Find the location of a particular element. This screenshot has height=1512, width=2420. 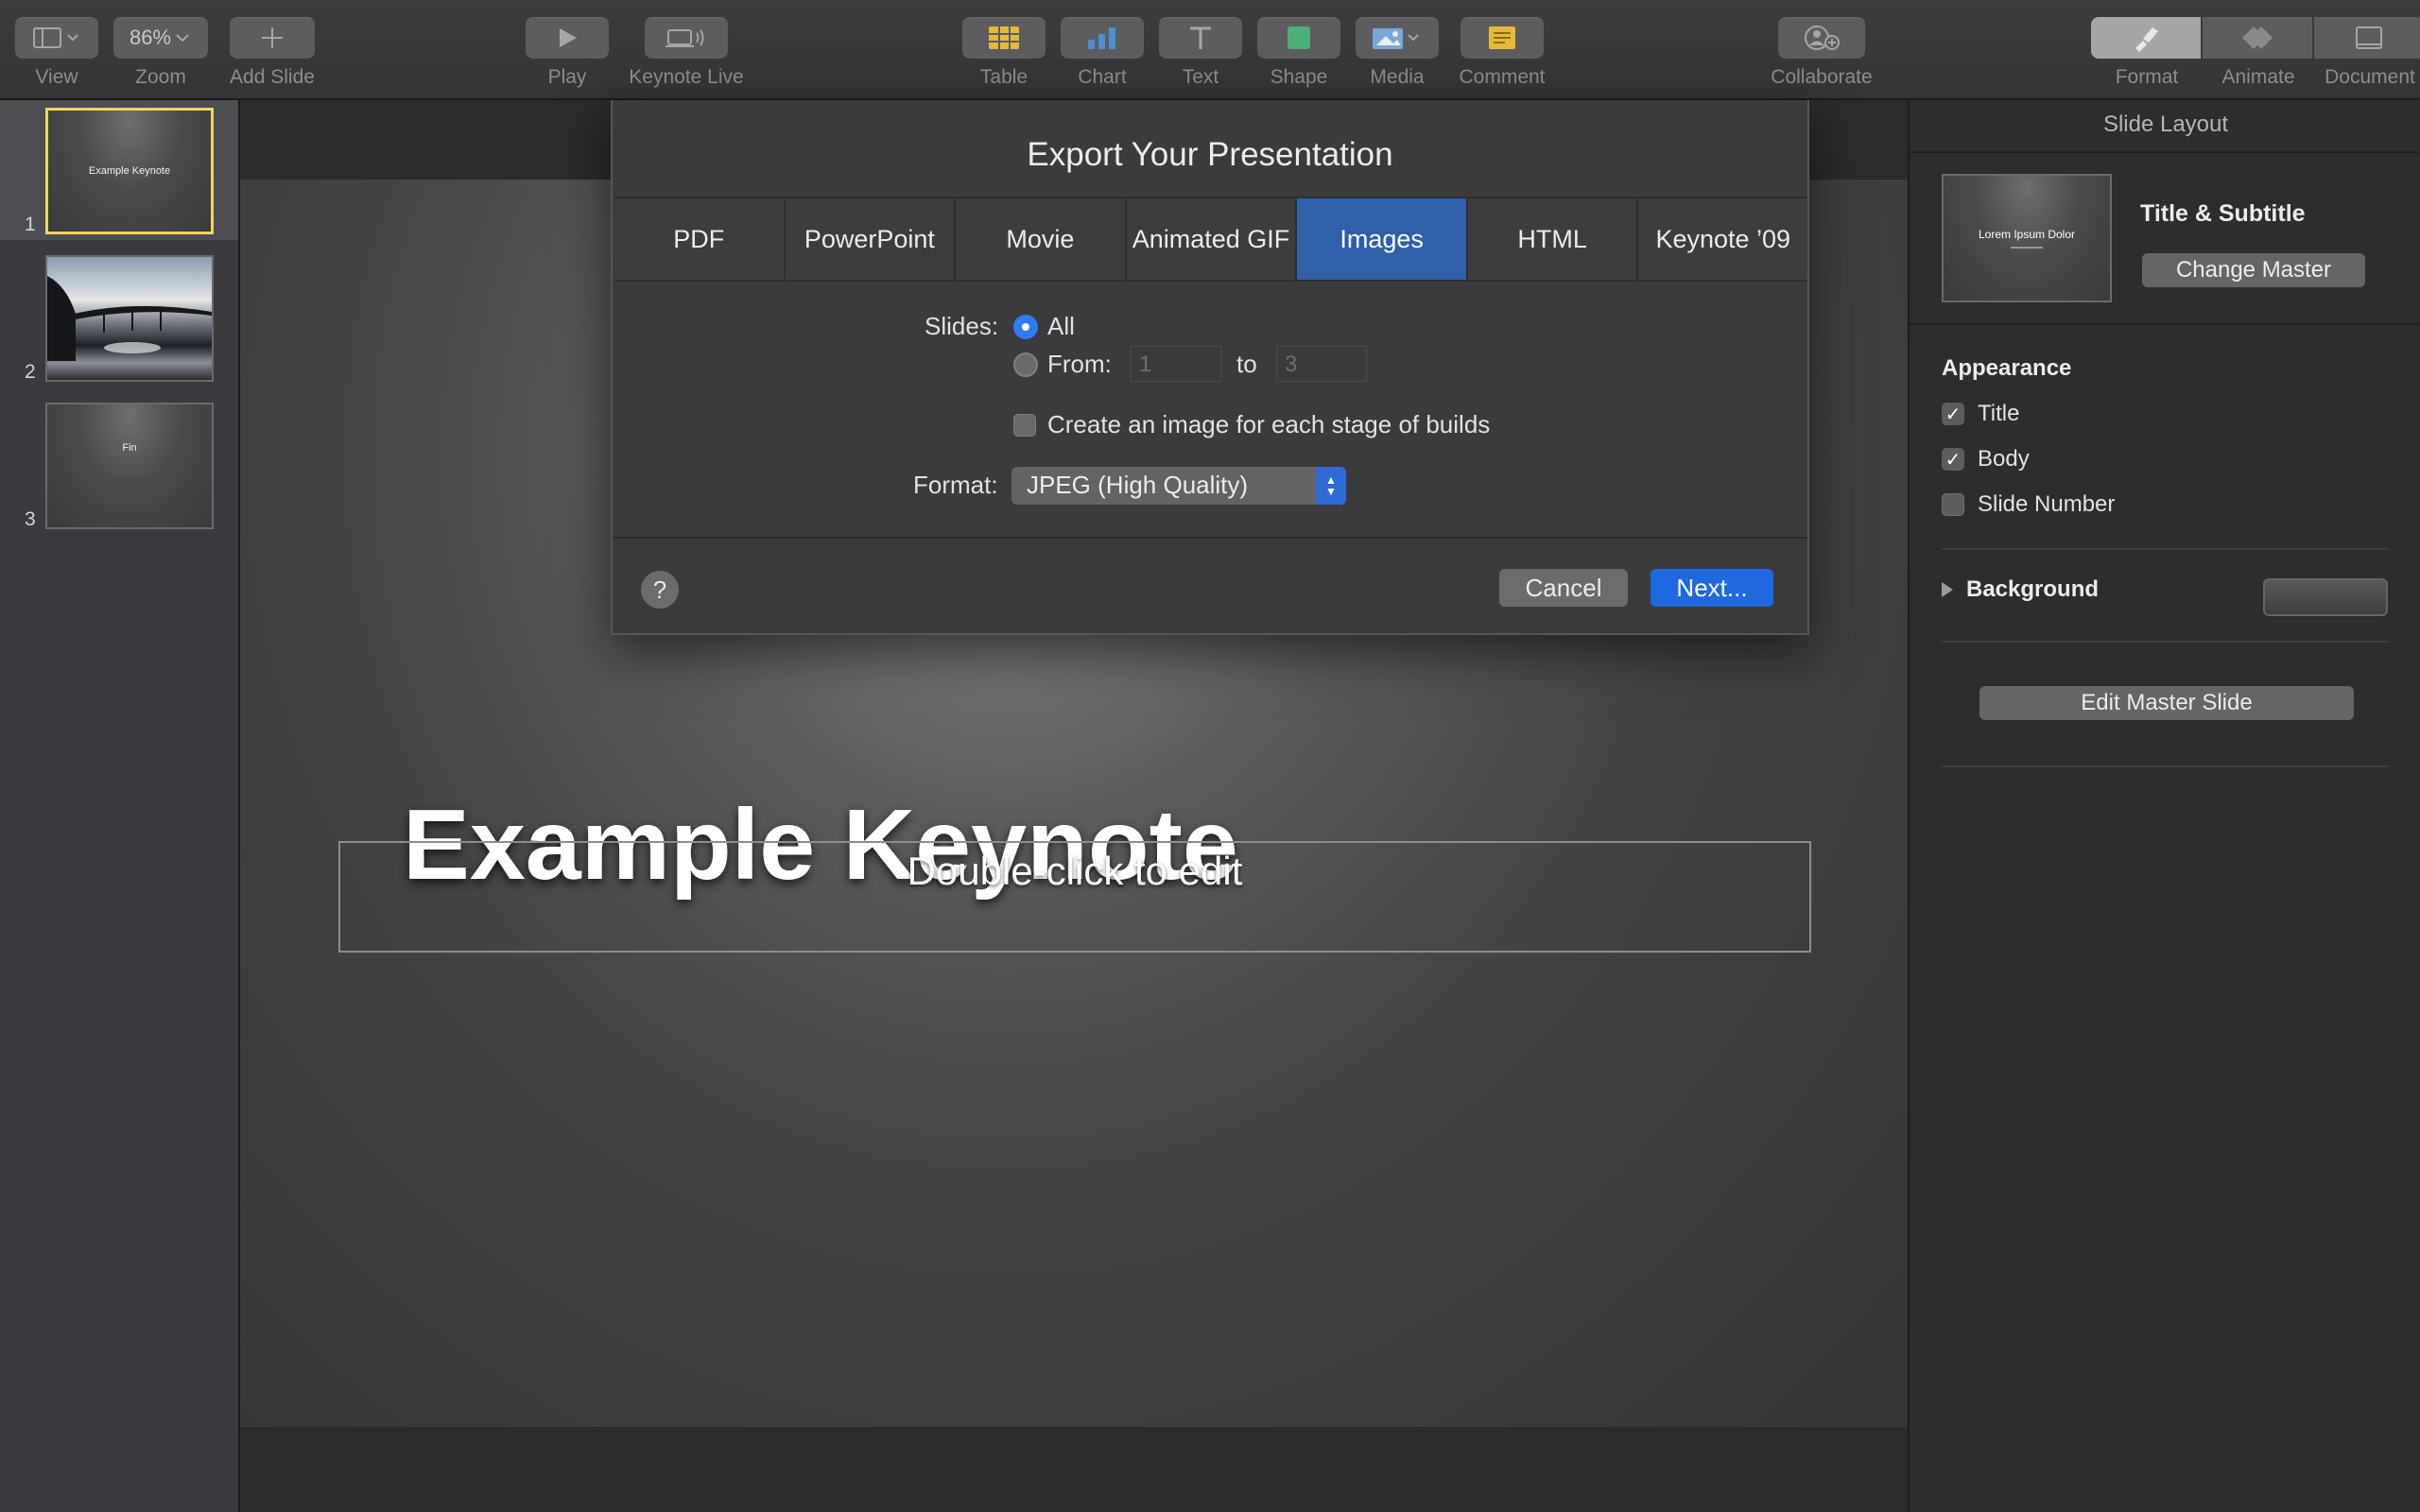

animate-tab-button is located at coordinates (2259, 38).